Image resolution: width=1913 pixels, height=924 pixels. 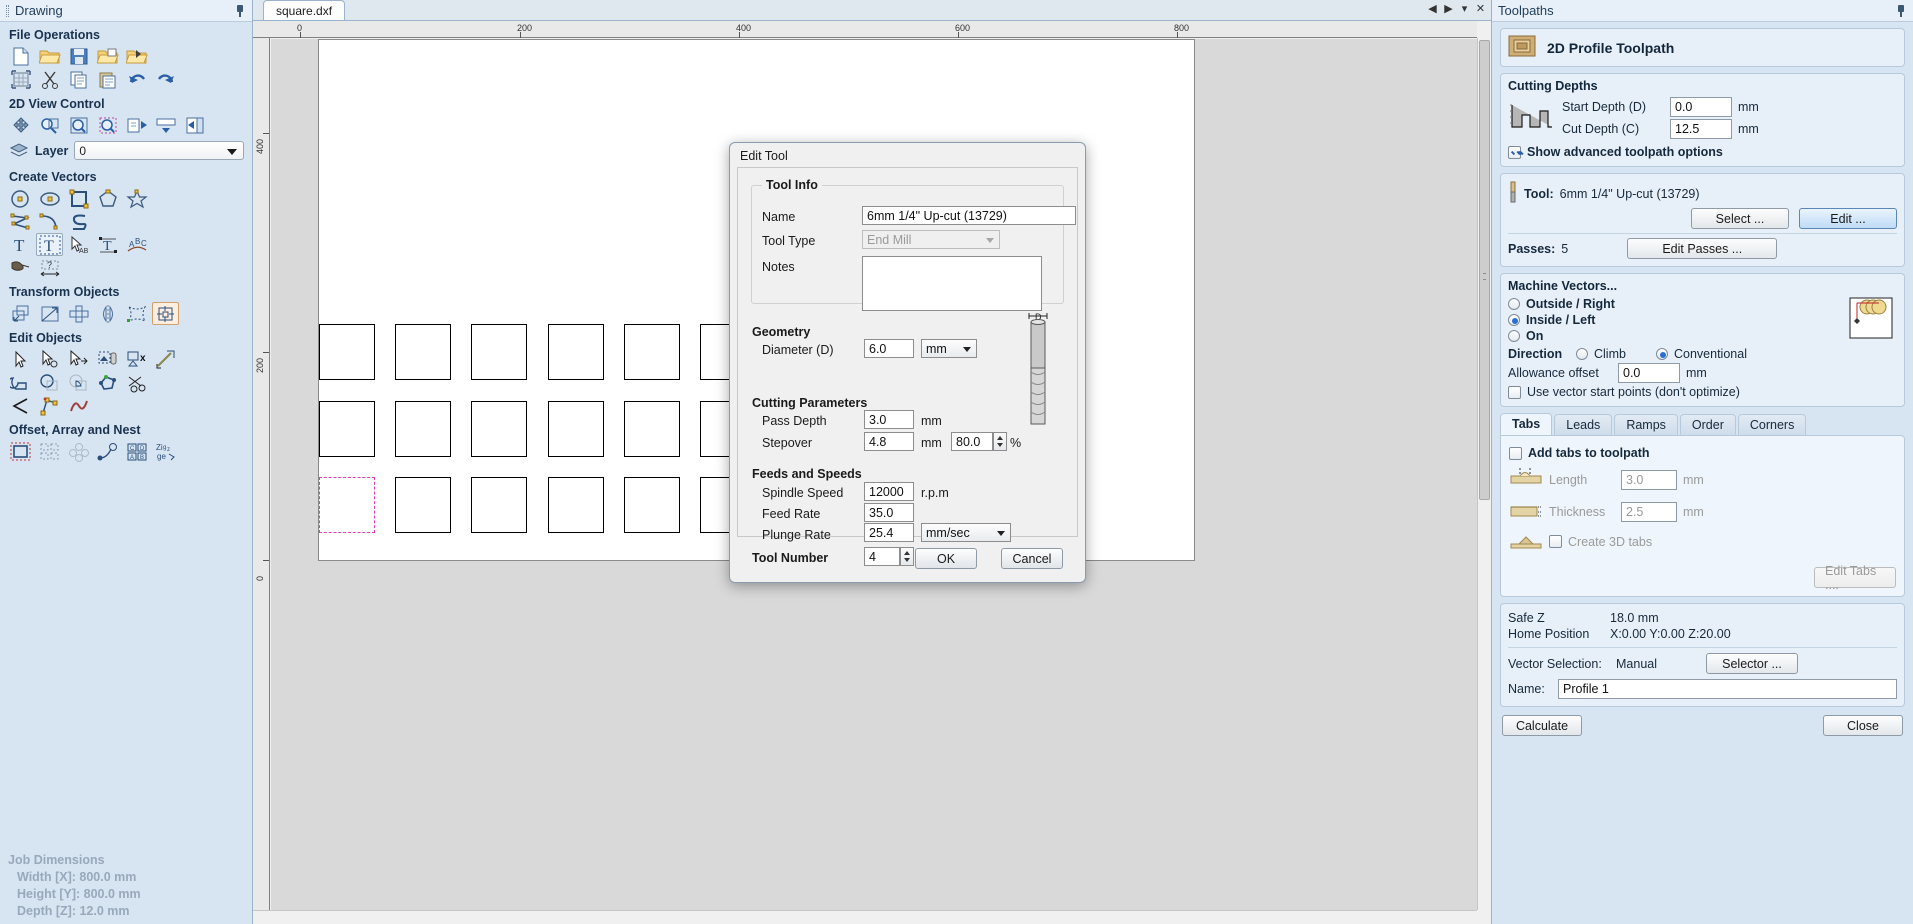 I want to click on vertical-scrollbar-thumb, so click(x=1484, y=270).